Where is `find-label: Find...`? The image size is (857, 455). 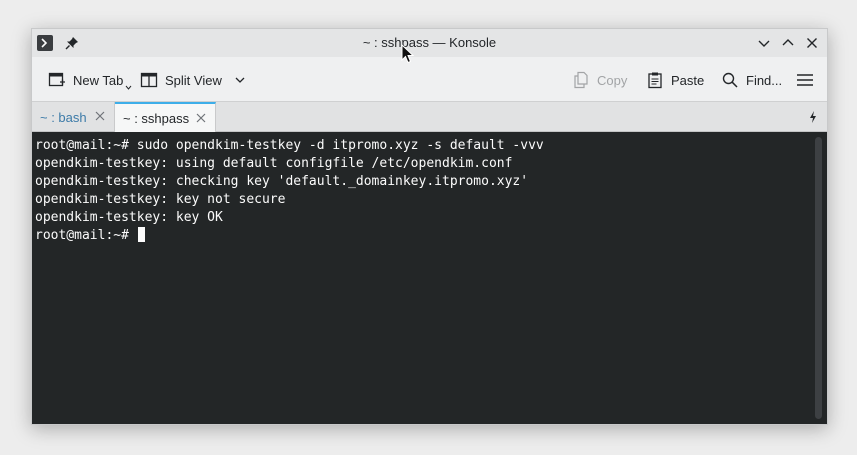 find-label: Find... is located at coordinates (764, 80).